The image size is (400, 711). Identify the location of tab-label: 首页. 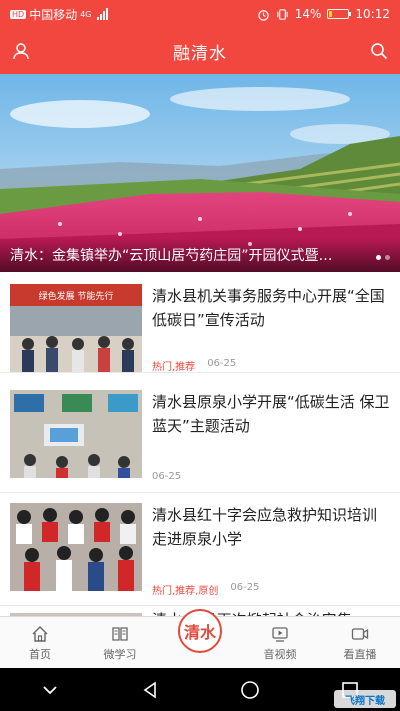
(40, 654).